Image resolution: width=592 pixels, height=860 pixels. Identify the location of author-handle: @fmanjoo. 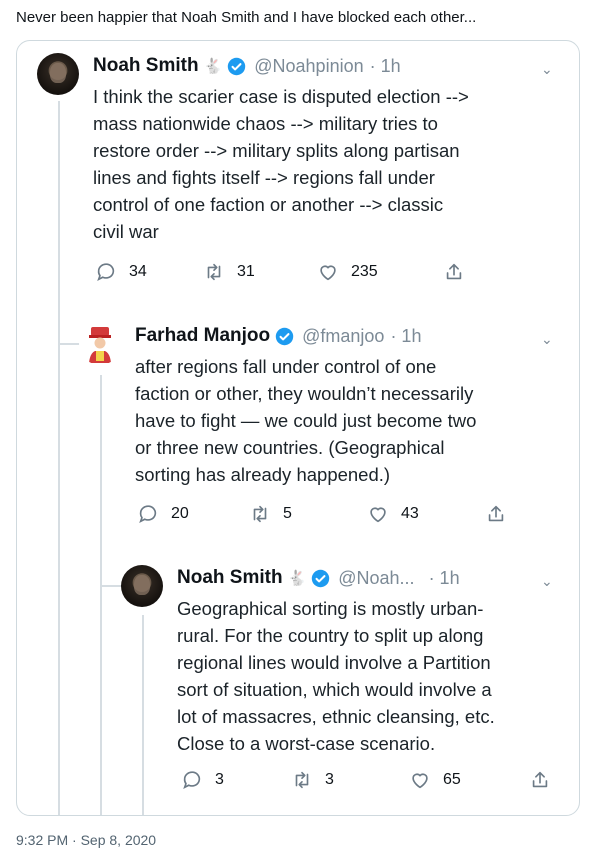
(343, 336).